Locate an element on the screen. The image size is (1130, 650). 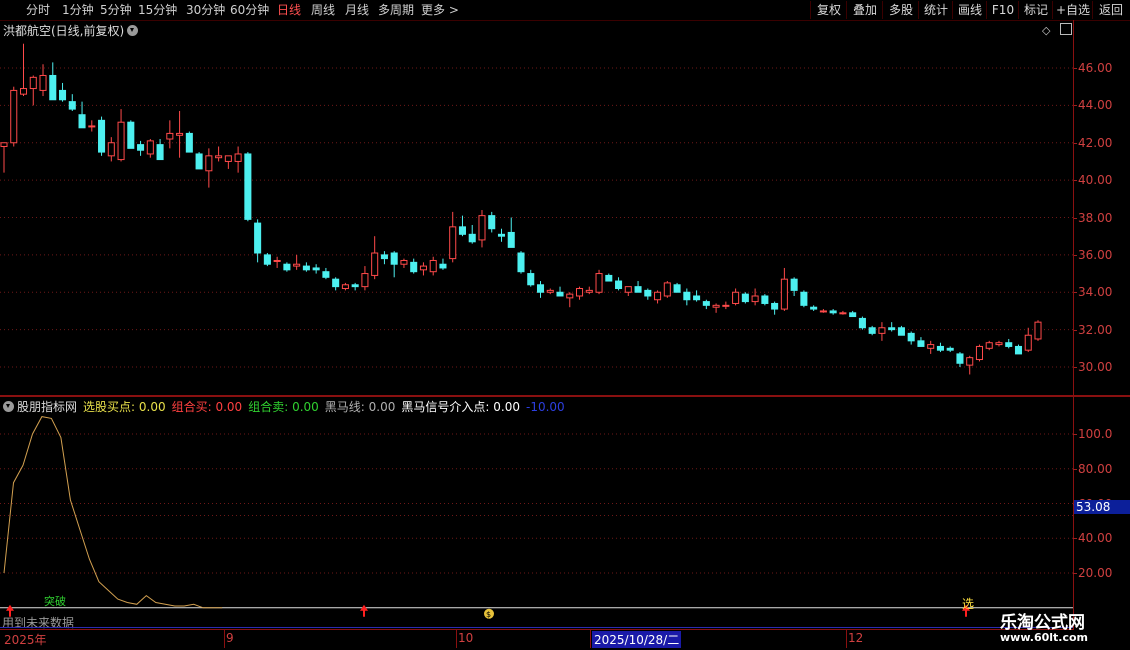
toolbar-button-7: +自选 is located at coordinates (1072, 10).